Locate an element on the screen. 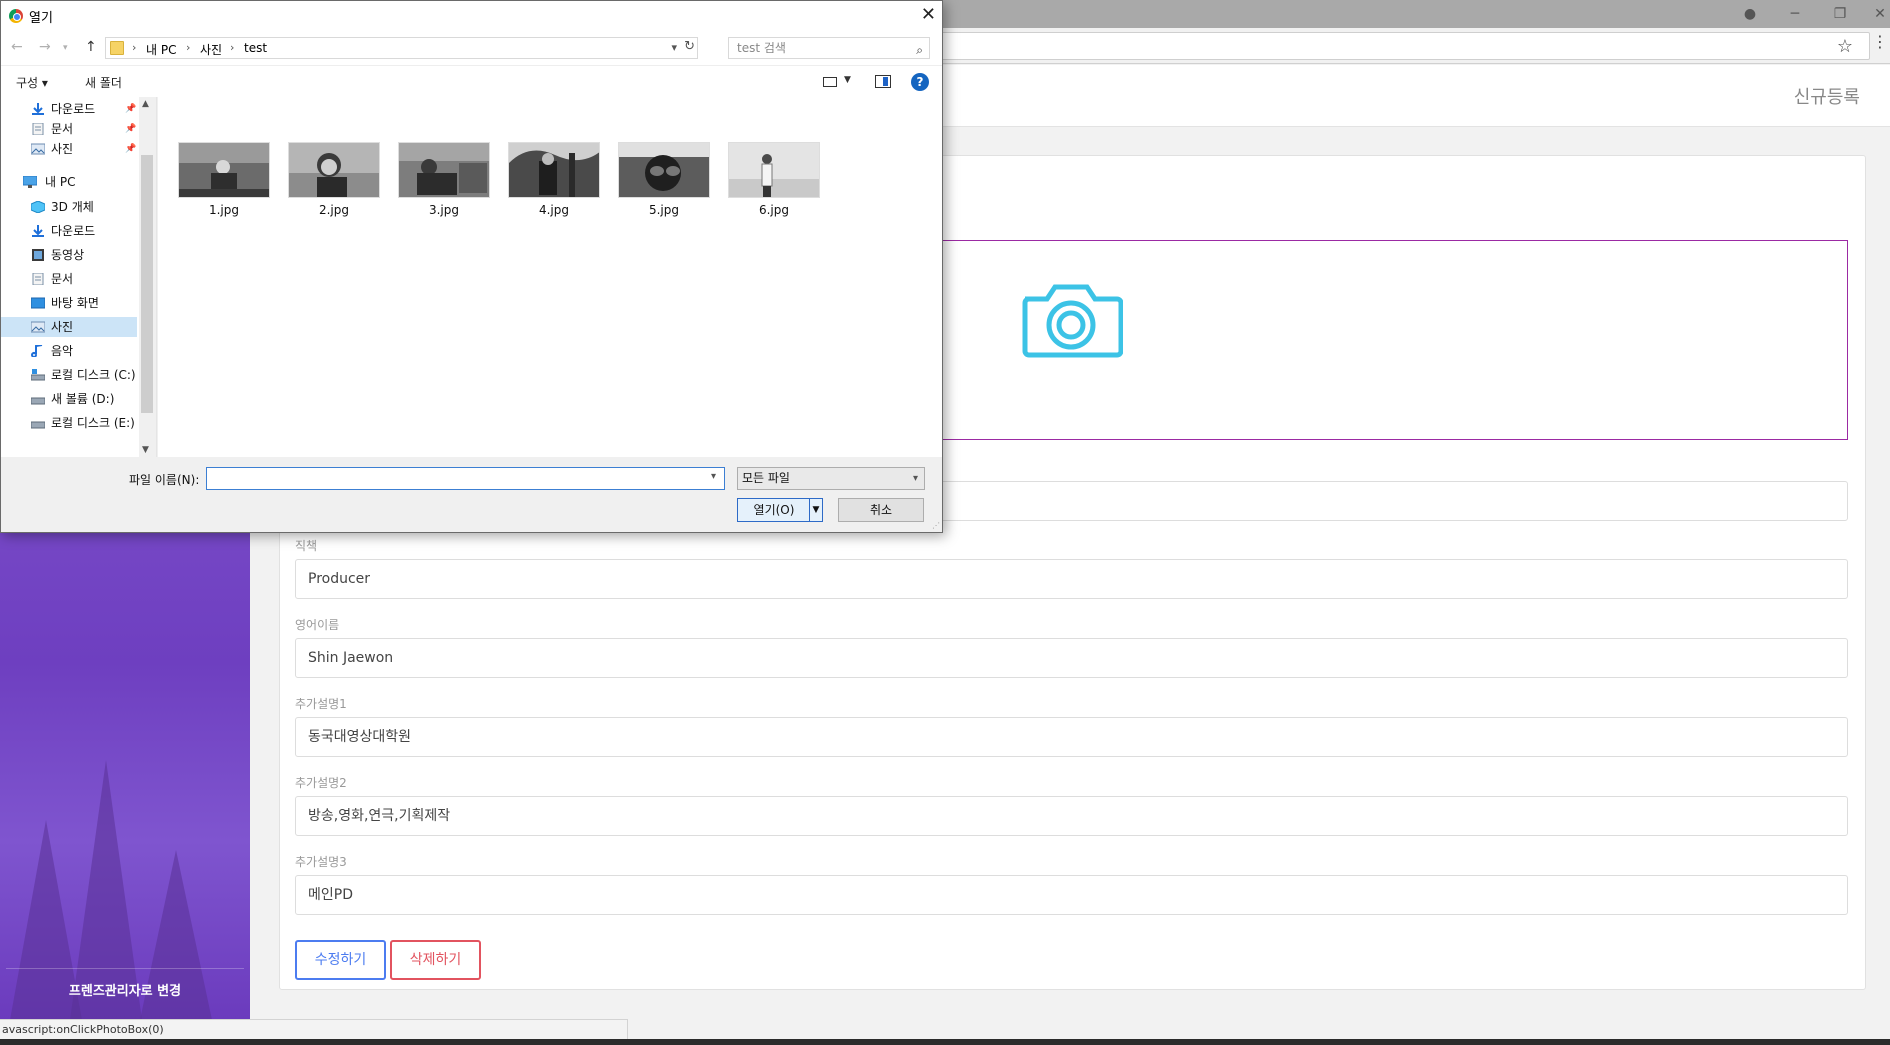  position-field: Producer is located at coordinates (1071, 579).